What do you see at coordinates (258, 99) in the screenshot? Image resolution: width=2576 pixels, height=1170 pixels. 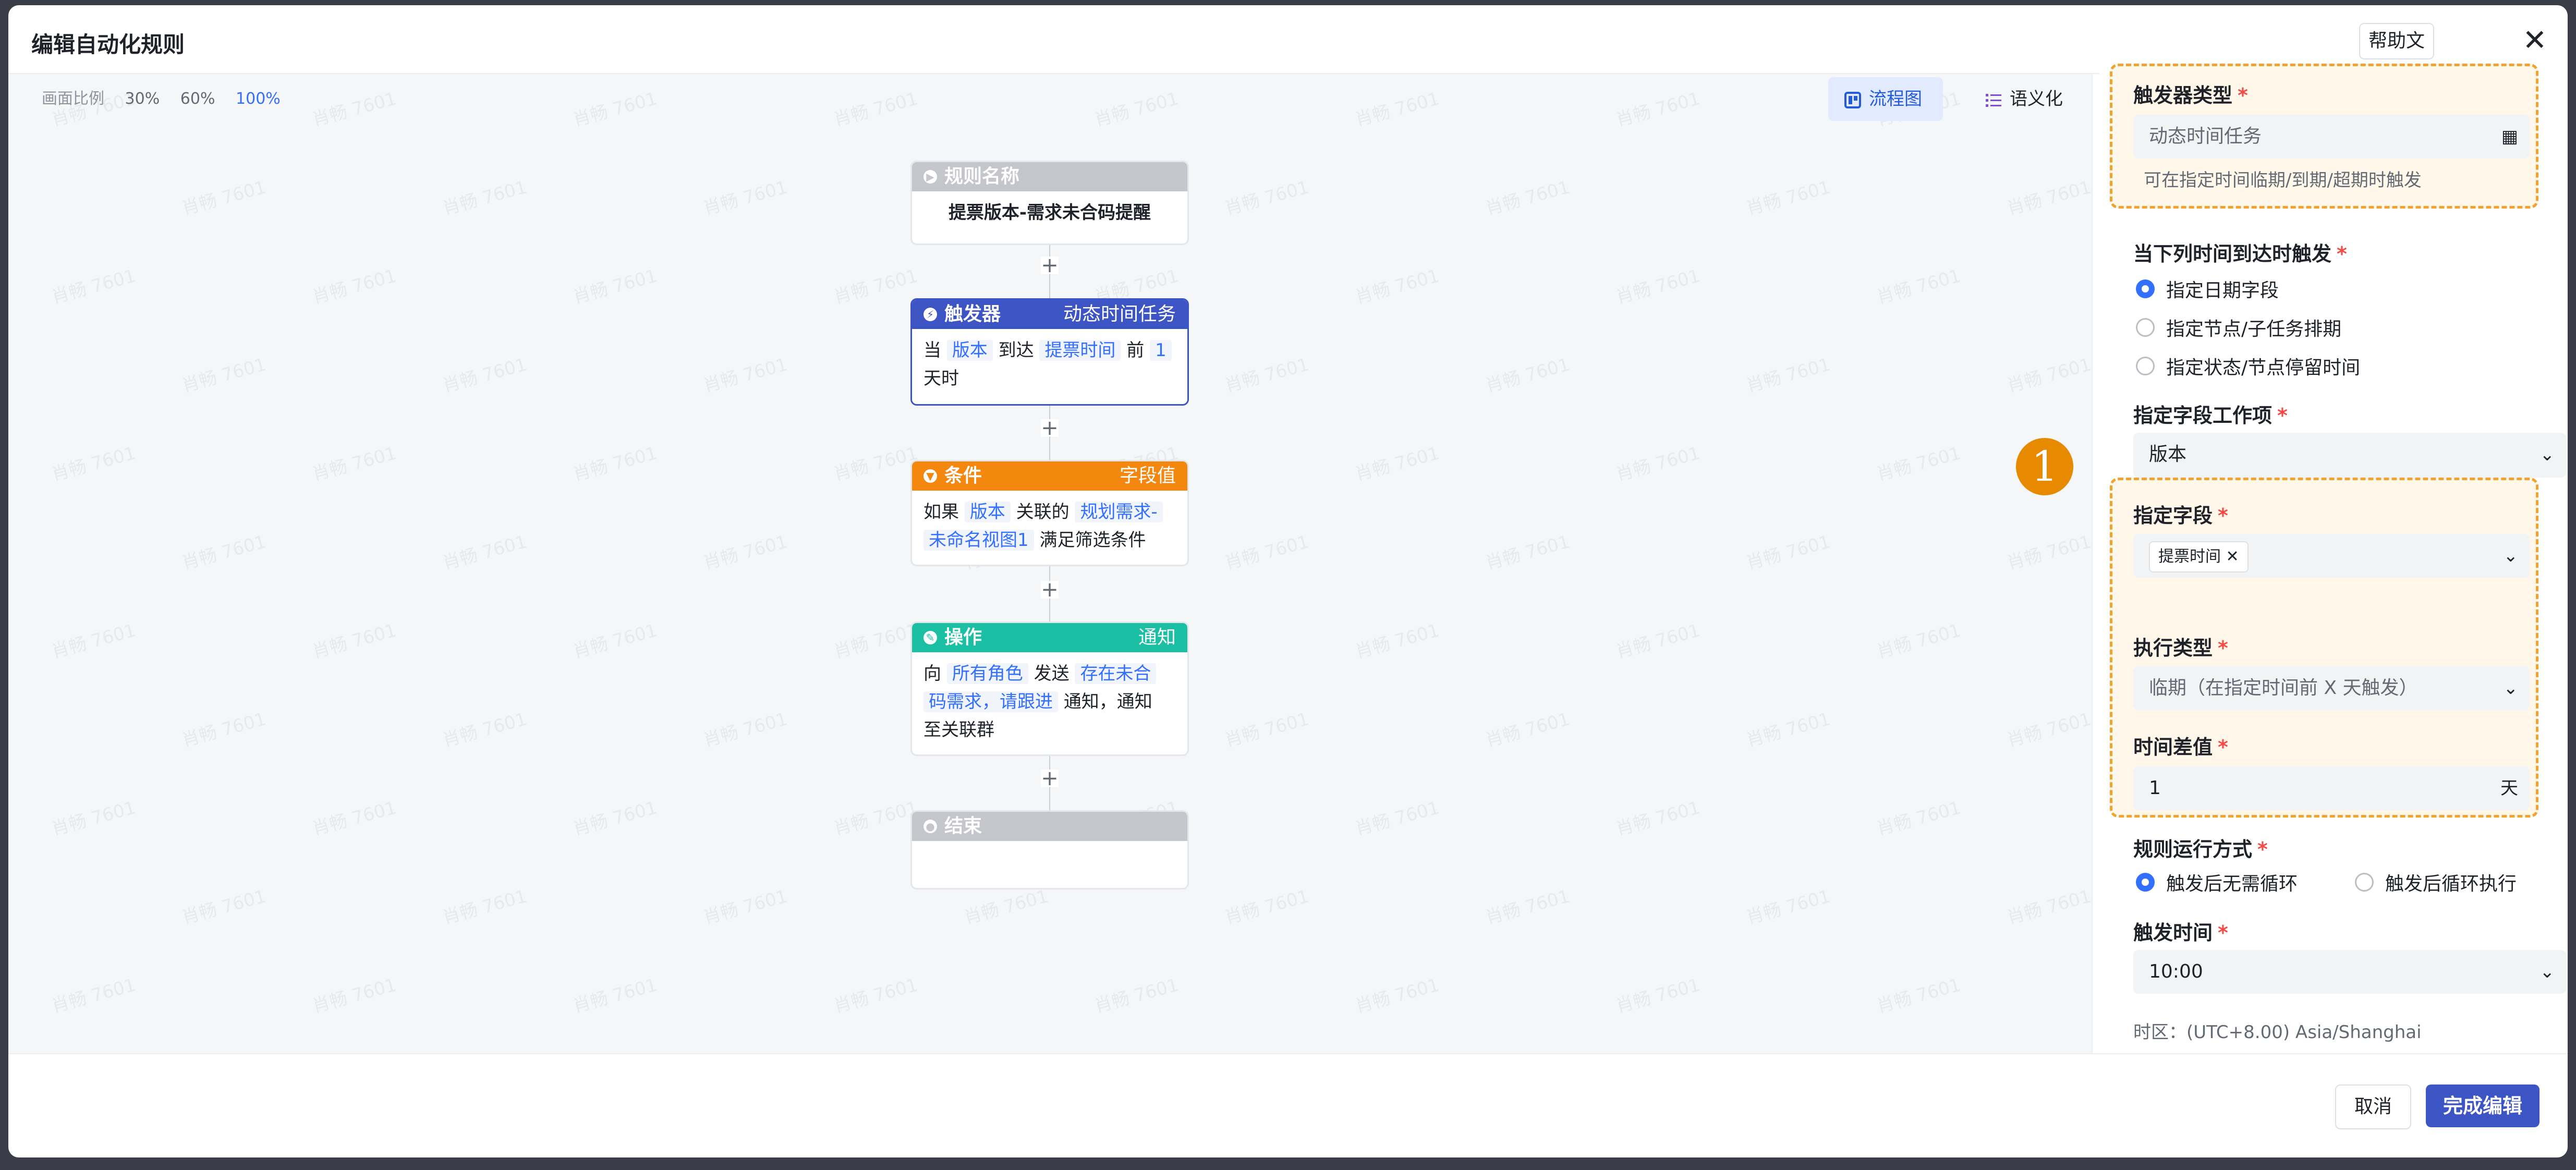 I see `zoom-100: 100%` at bounding box center [258, 99].